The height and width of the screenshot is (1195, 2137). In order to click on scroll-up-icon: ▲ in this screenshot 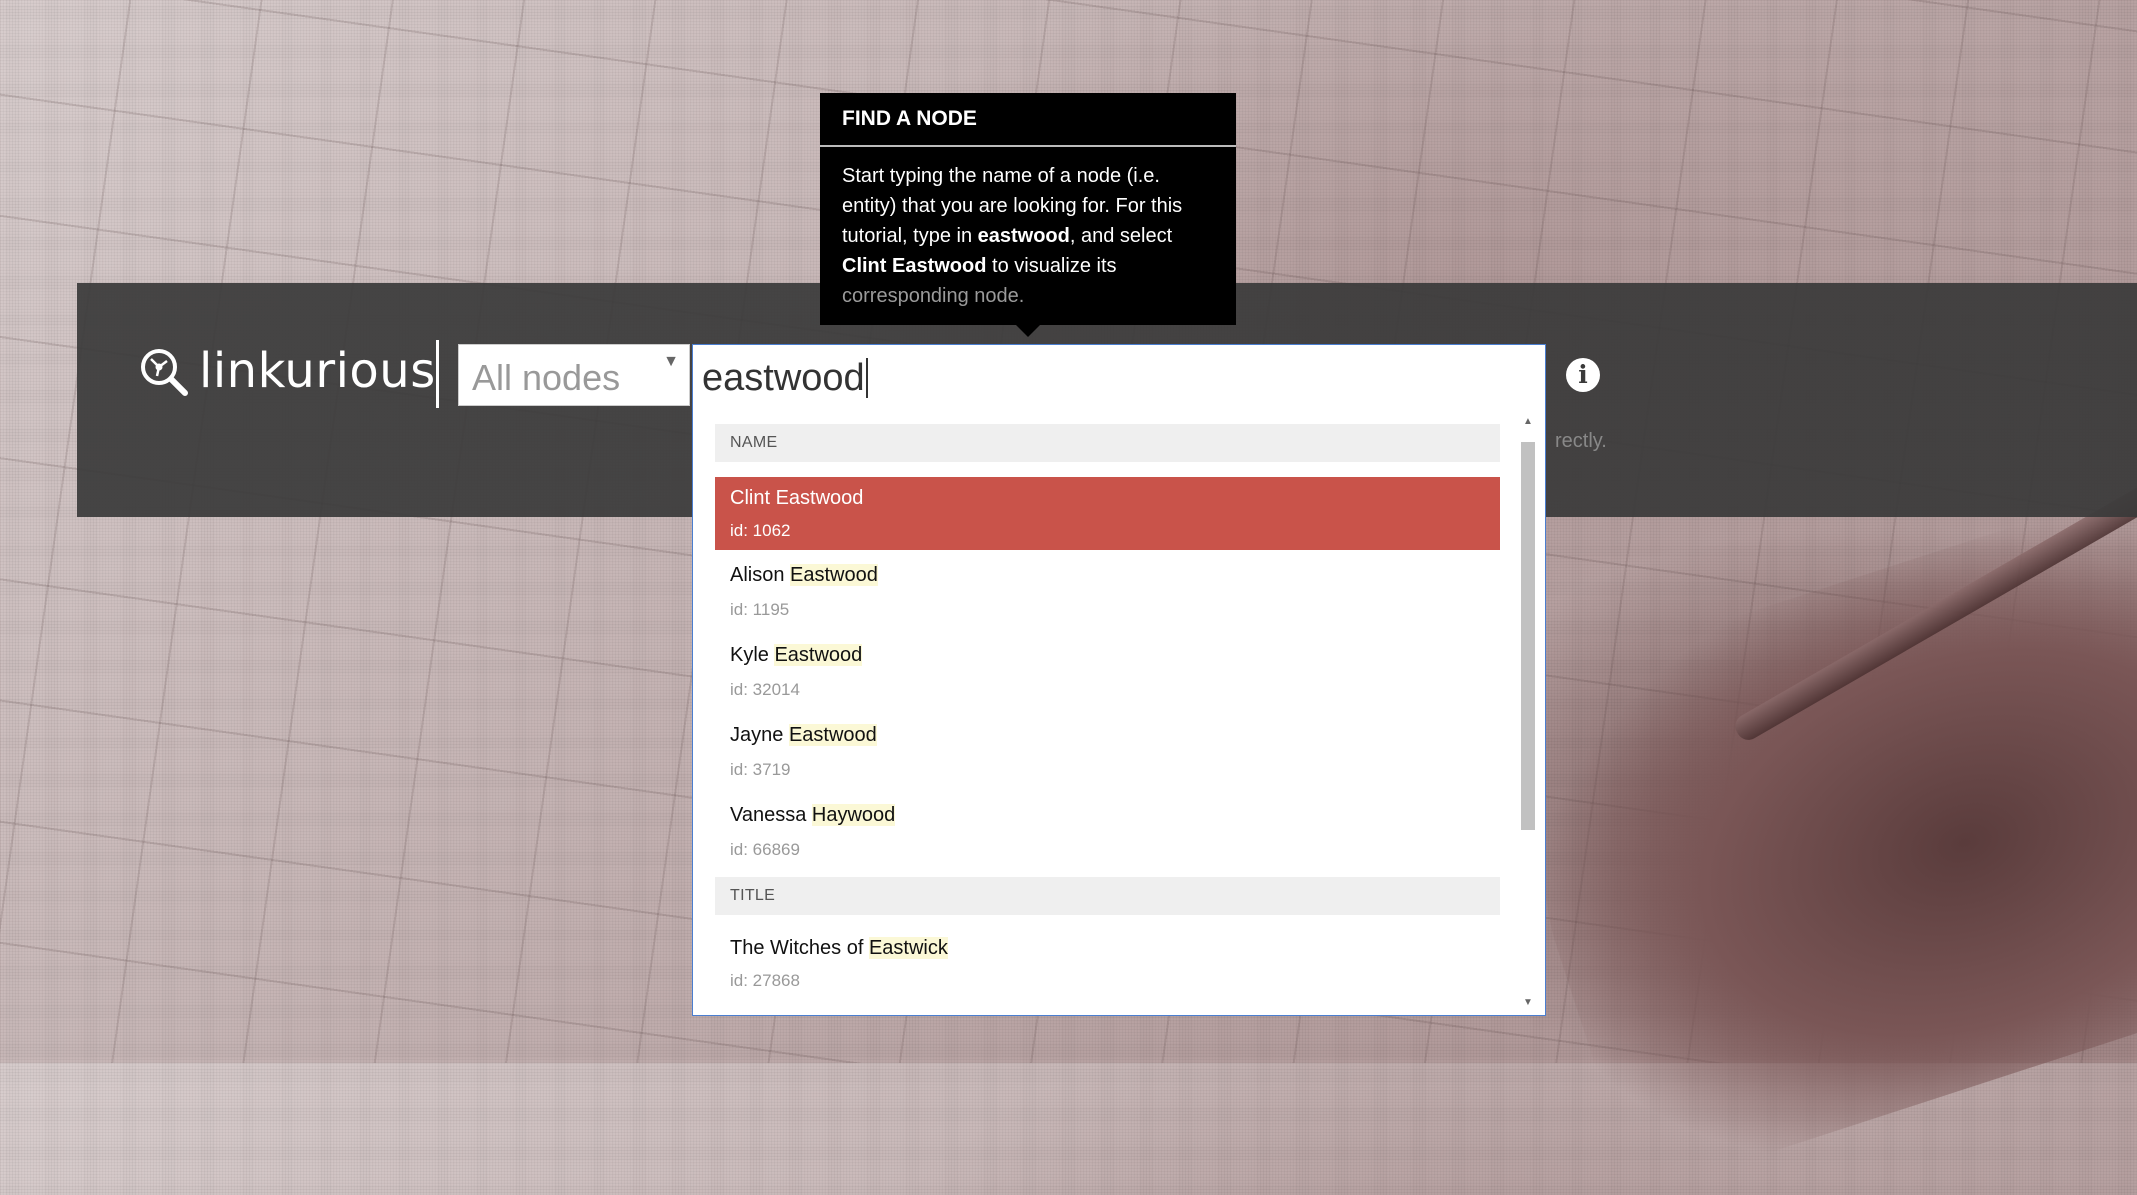, I will do `click(1528, 421)`.